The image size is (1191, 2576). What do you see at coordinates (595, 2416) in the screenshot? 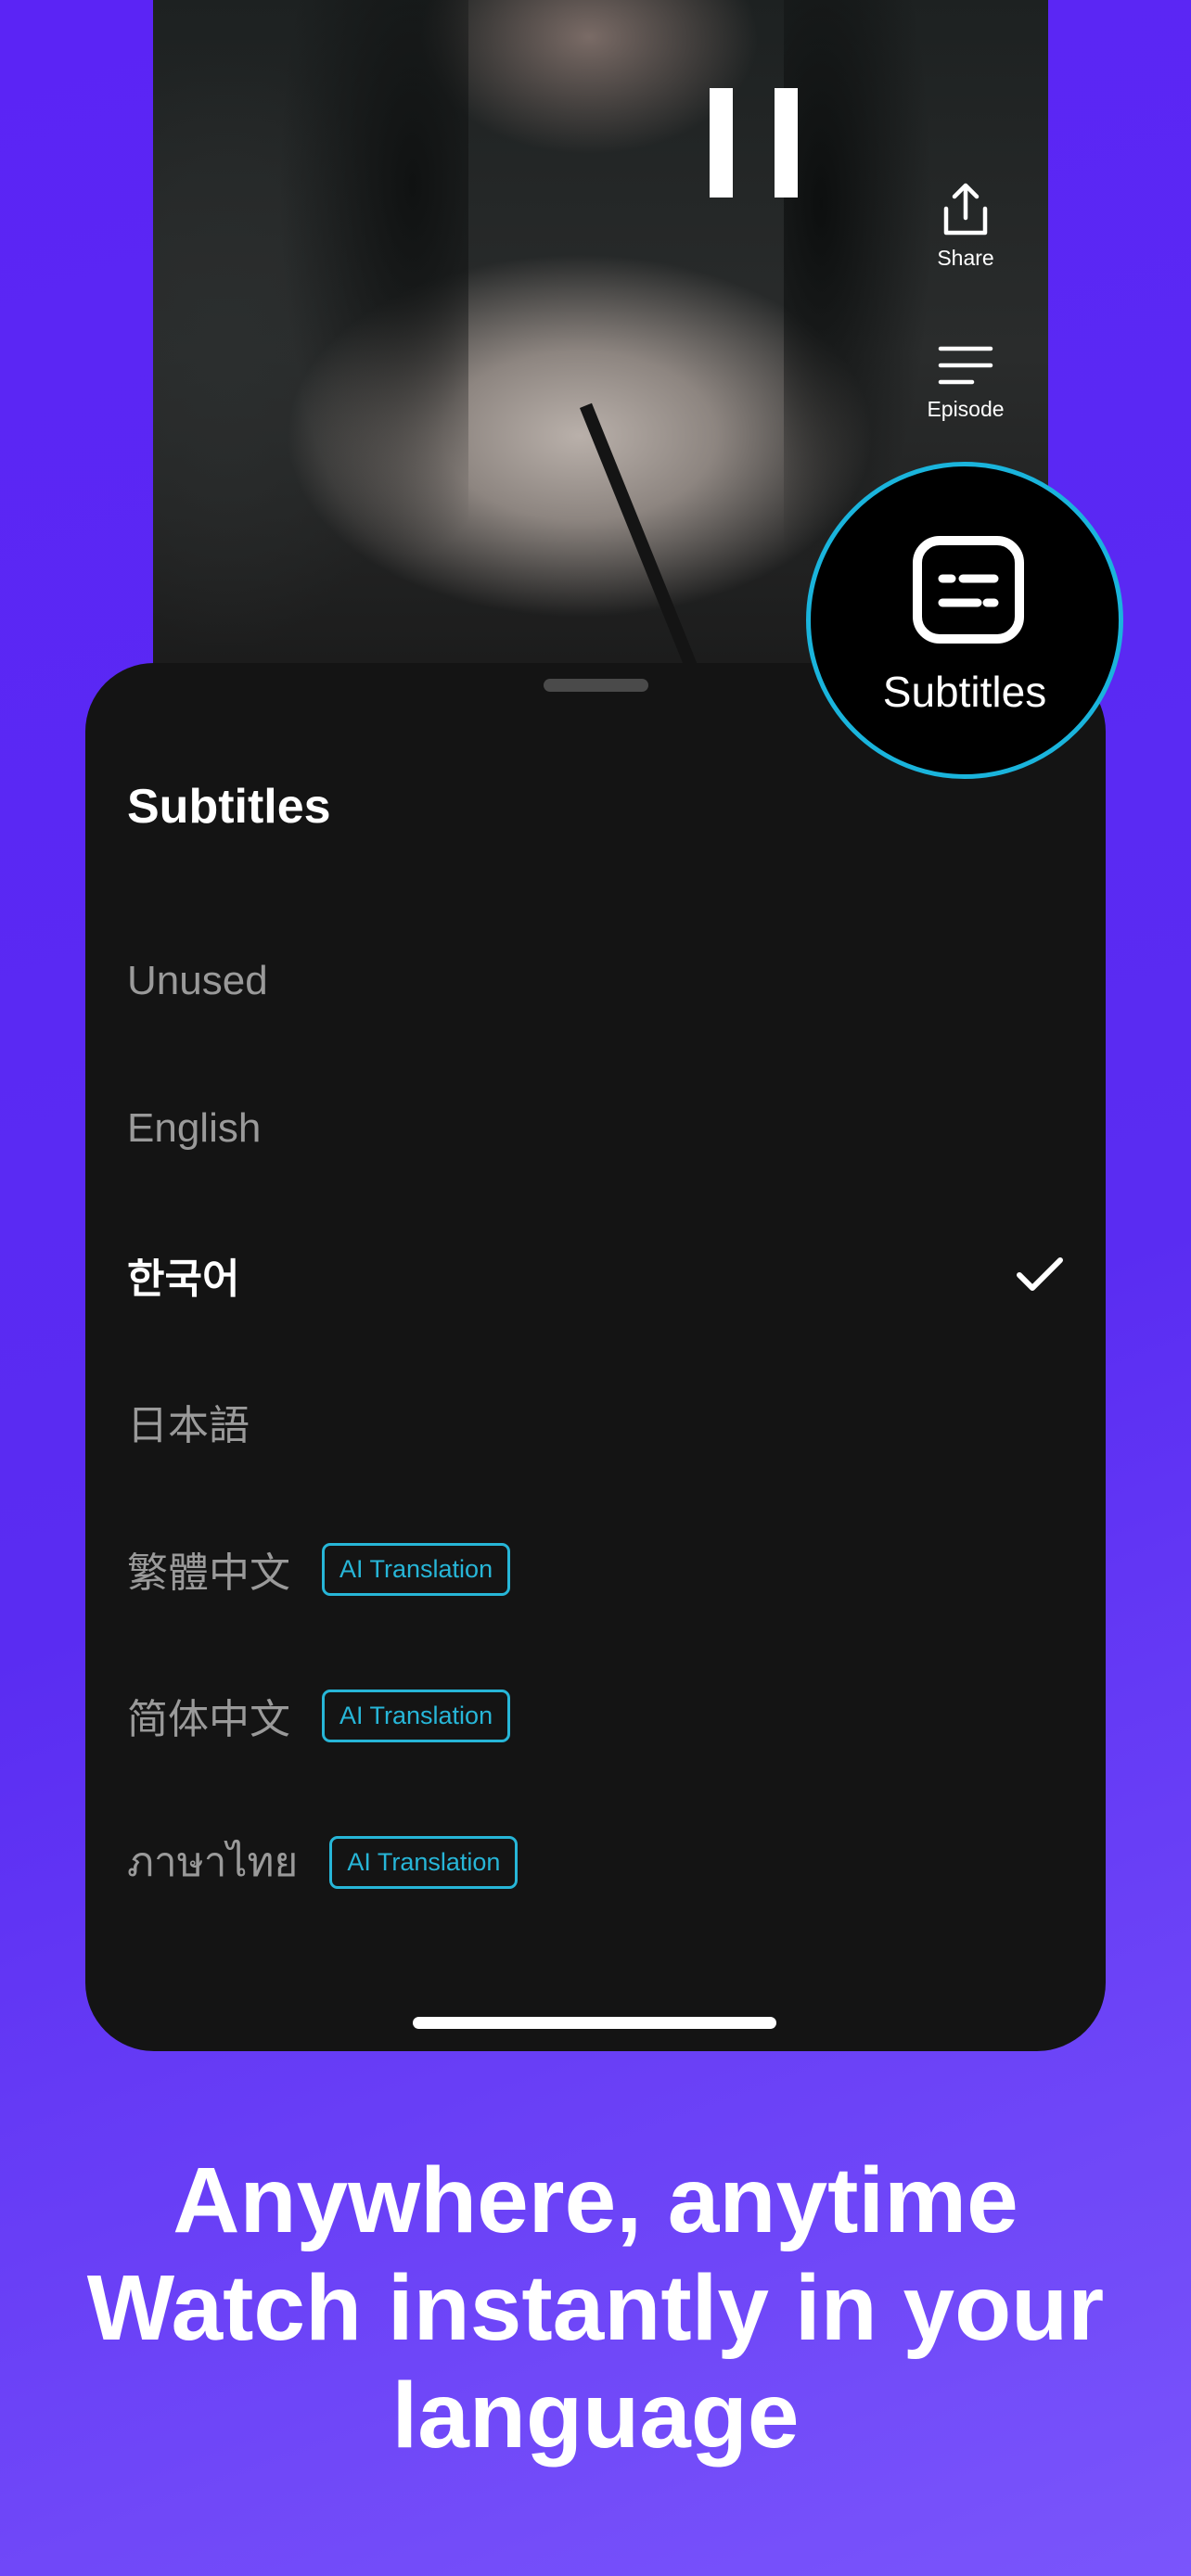
I see `headline-line-3: language` at bounding box center [595, 2416].